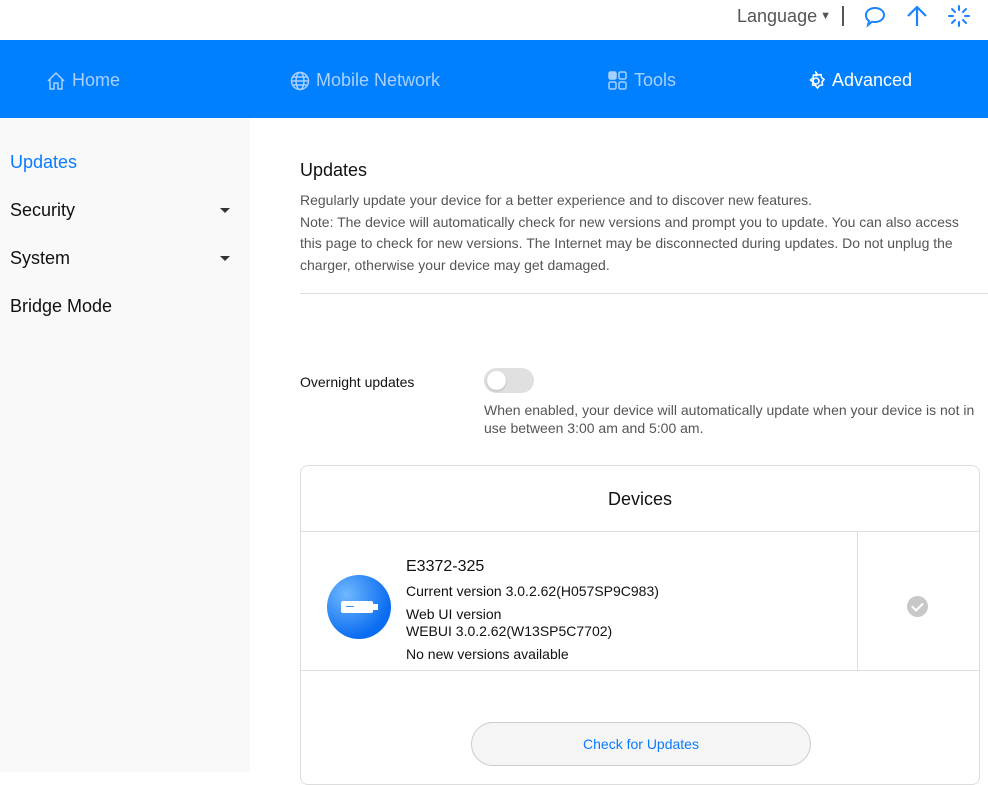  Describe the element at coordinates (494, 79) in the screenshot. I see `main-nav: Home Mobile Network Tools Advanced` at that location.